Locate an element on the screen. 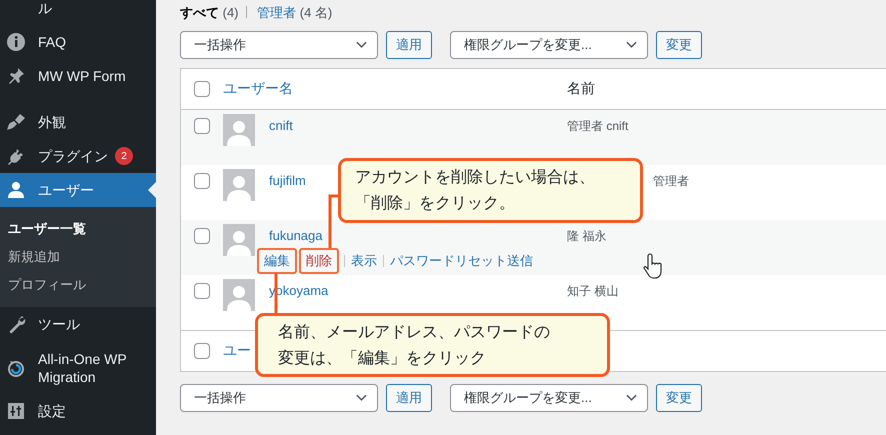  column-header: ユー is located at coordinates (237, 351).